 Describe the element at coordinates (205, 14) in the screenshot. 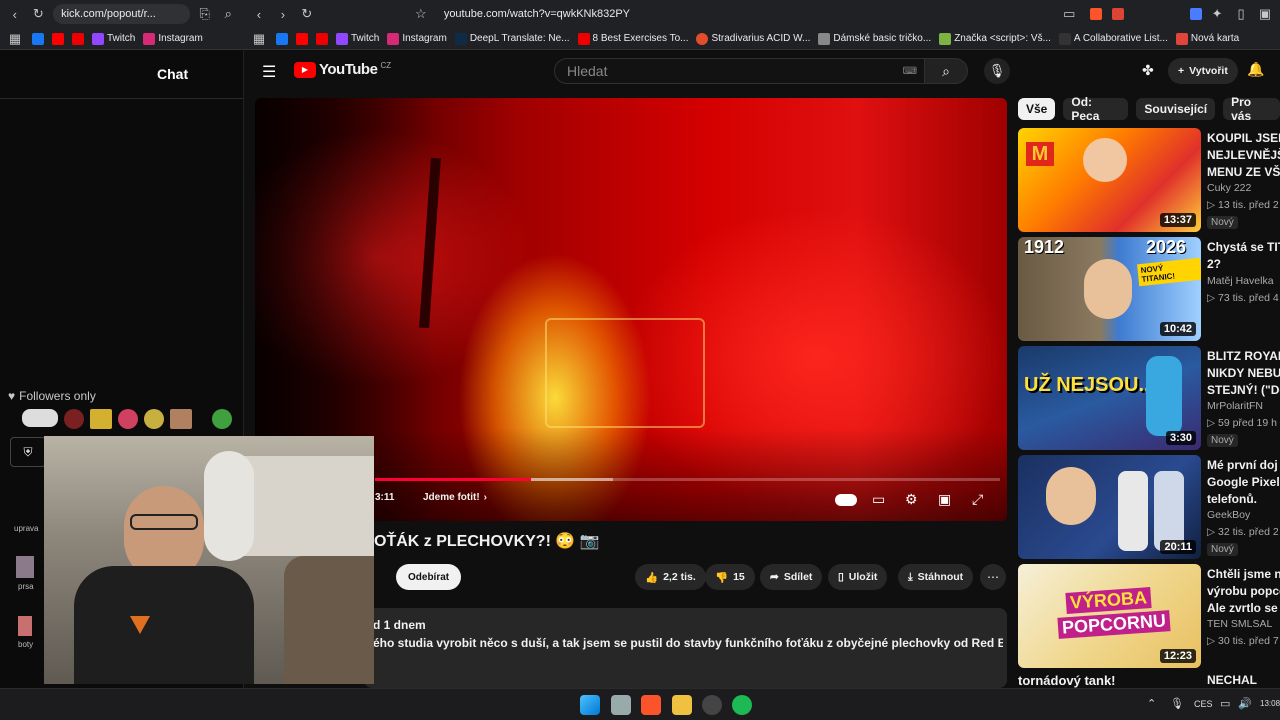

I see `translate-icon: ⎘` at that location.